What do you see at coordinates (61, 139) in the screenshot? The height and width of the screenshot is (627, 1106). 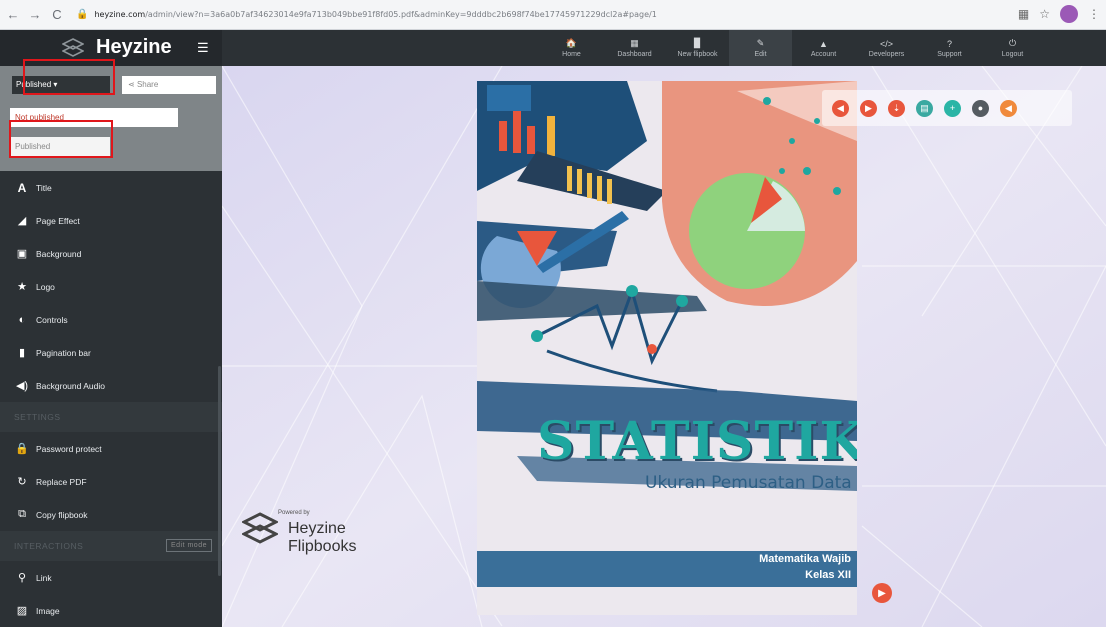 I see `highlight-box` at bounding box center [61, 139].